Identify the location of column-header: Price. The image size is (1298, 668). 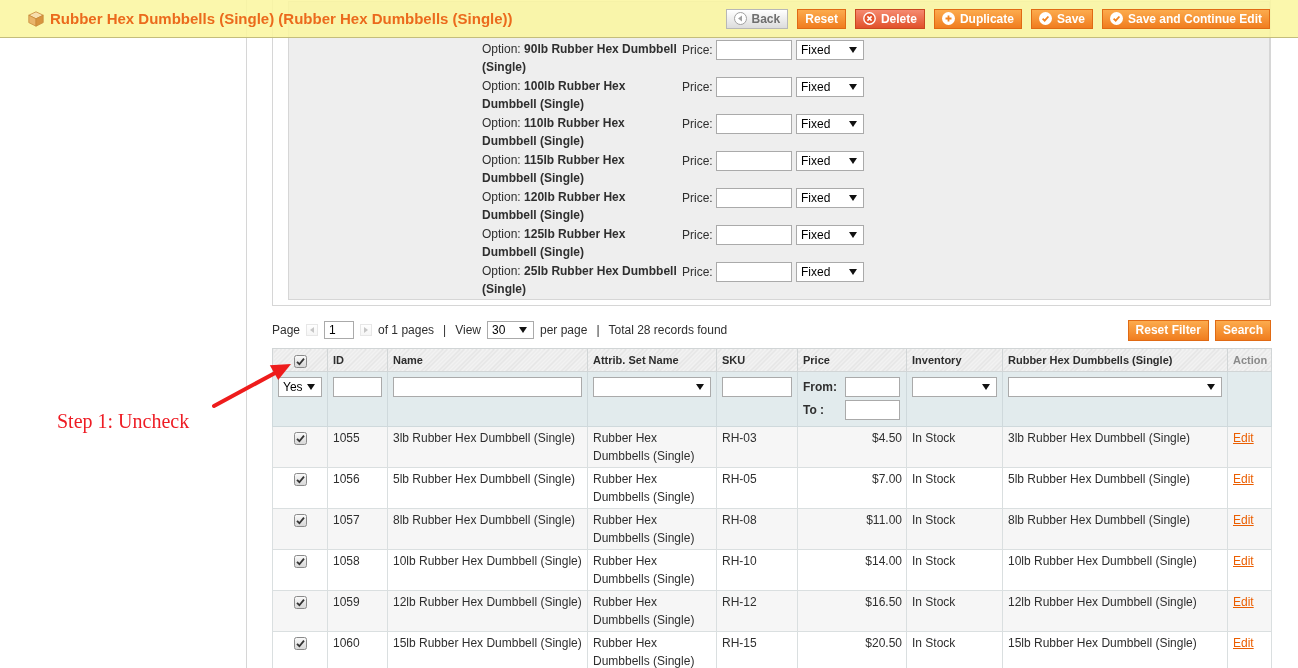
(852, 360).